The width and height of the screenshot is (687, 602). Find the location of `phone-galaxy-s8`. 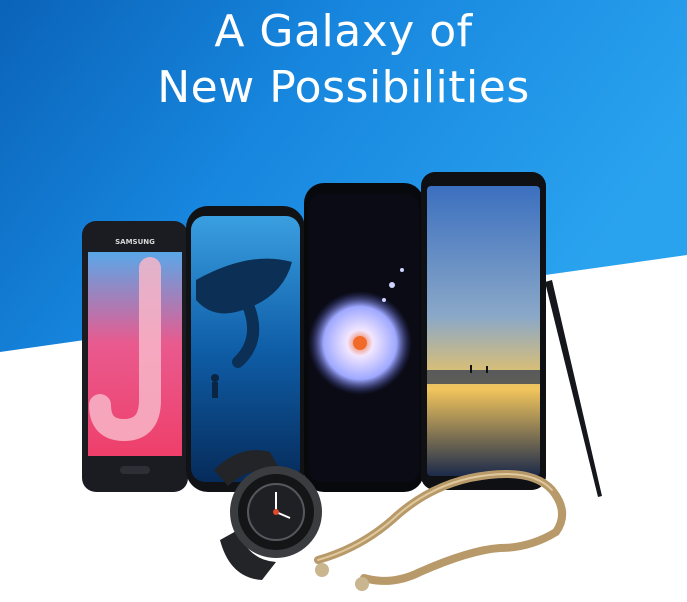

phone-galaxy-s8 is located at coordinates (245, 349).